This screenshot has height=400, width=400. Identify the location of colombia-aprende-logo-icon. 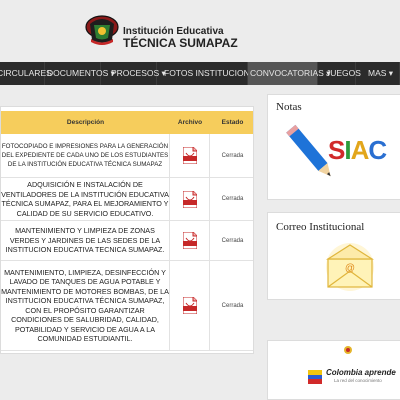
(315, 377).